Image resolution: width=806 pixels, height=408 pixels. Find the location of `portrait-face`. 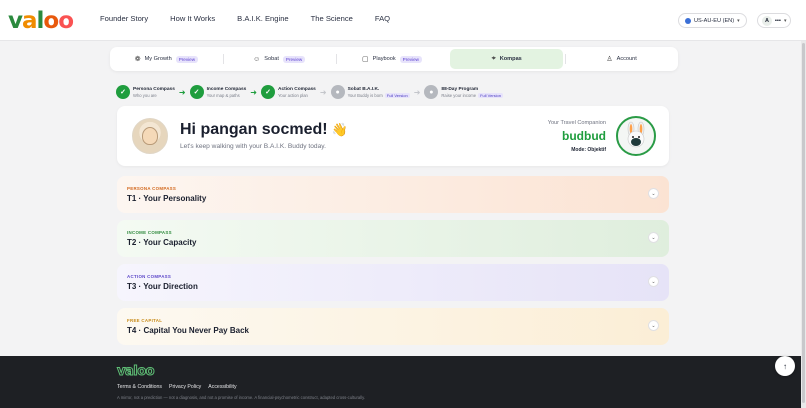

portrait-face is located at coordinates (150, 136).